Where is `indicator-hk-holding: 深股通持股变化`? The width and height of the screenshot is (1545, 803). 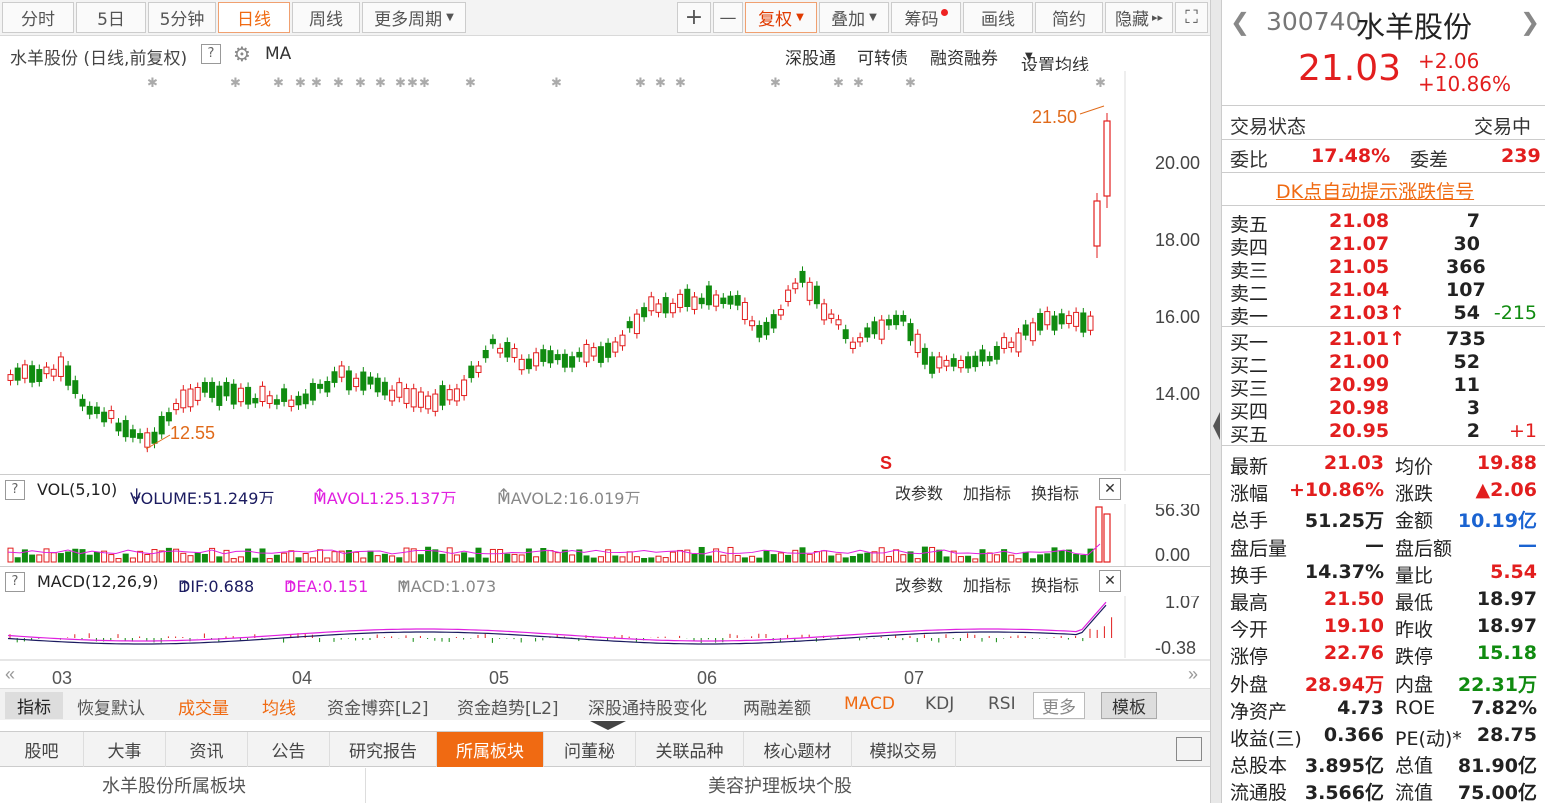 indicator-hk-holding: 深股通持股变化 is located at coordinates (647, 706).